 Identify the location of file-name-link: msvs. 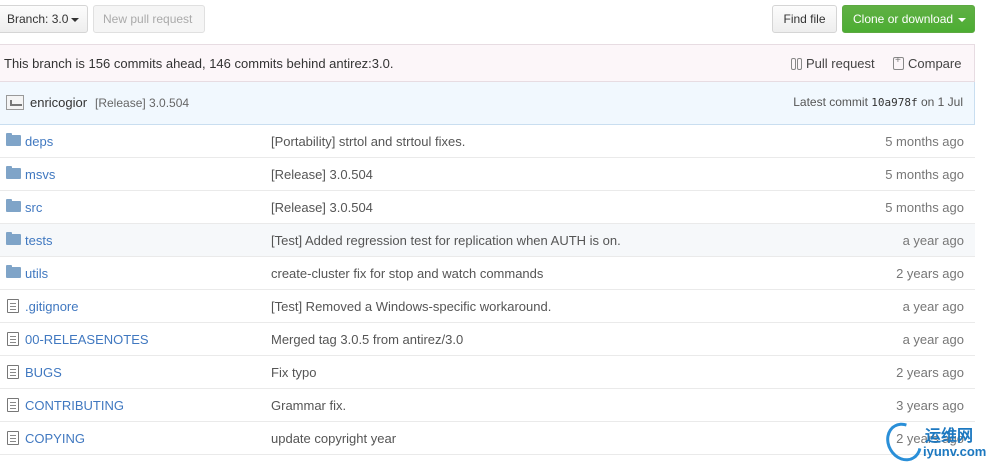
(40, 174).